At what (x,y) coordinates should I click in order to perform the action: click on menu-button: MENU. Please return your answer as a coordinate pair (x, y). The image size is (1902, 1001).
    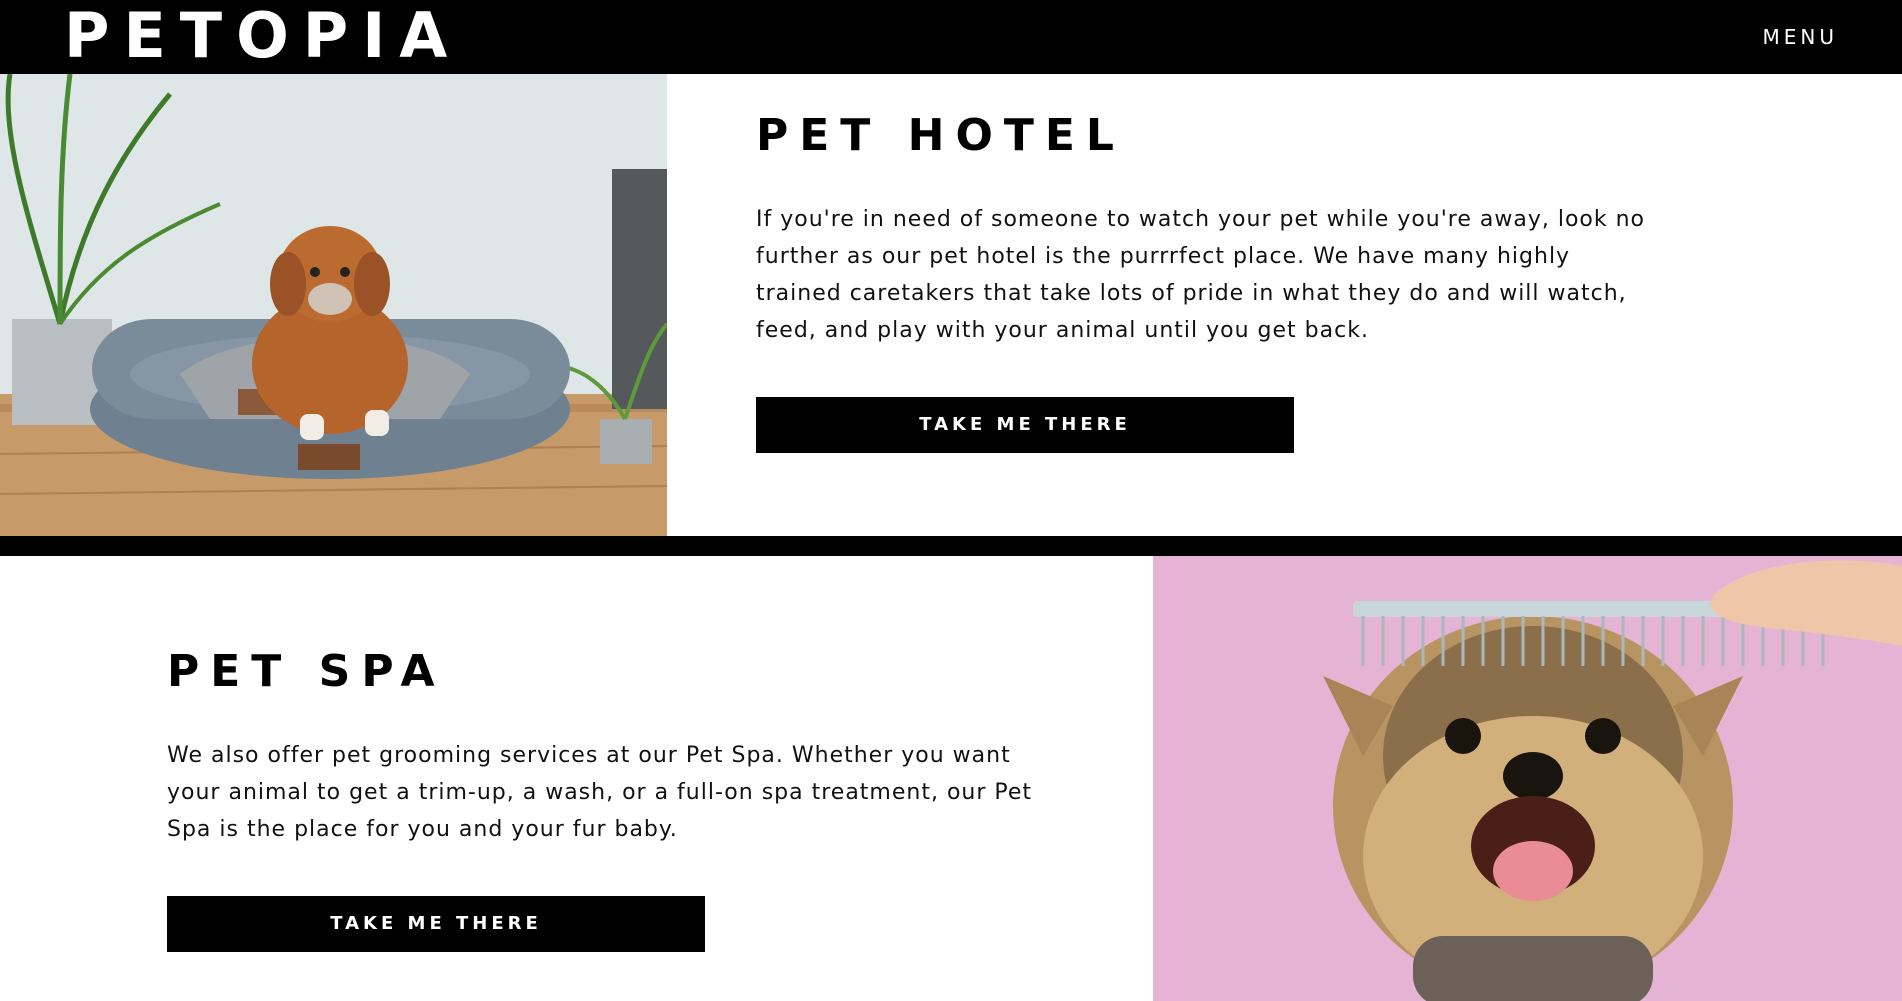
    Looking at the image, I should click on (1801, 37).